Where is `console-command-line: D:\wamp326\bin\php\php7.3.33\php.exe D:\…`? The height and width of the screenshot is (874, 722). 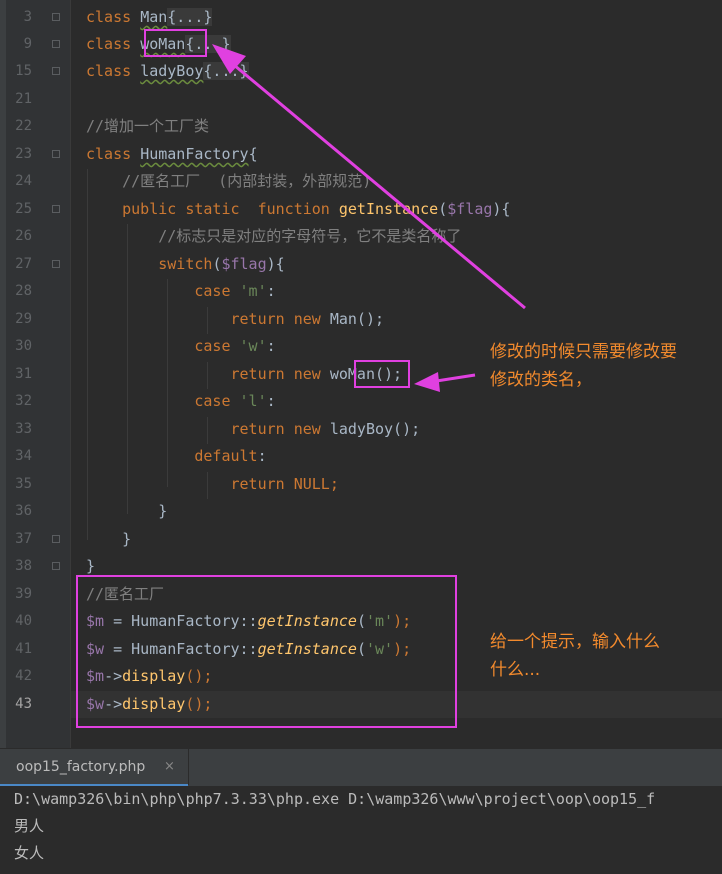 console-command-line: D:\wamp326\bin\php\php7.3.33\php.exe D:\… is located at coordinates (335, 799).